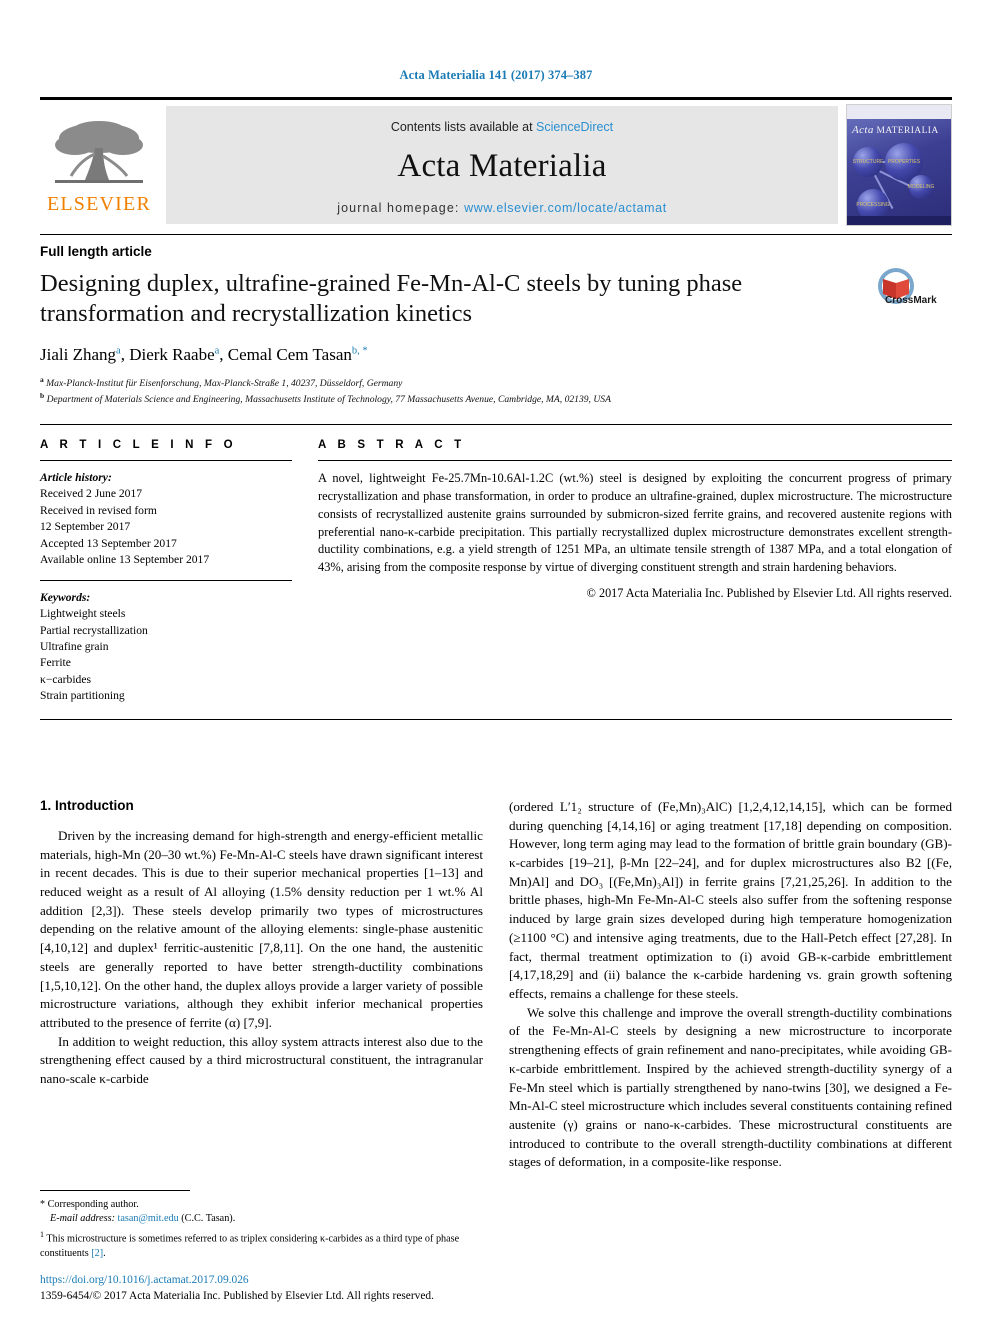 The height and width of the screenshot is (1323, 992). I want to click on email-owner: (C.C. Tasan)., so click(208, 1219).